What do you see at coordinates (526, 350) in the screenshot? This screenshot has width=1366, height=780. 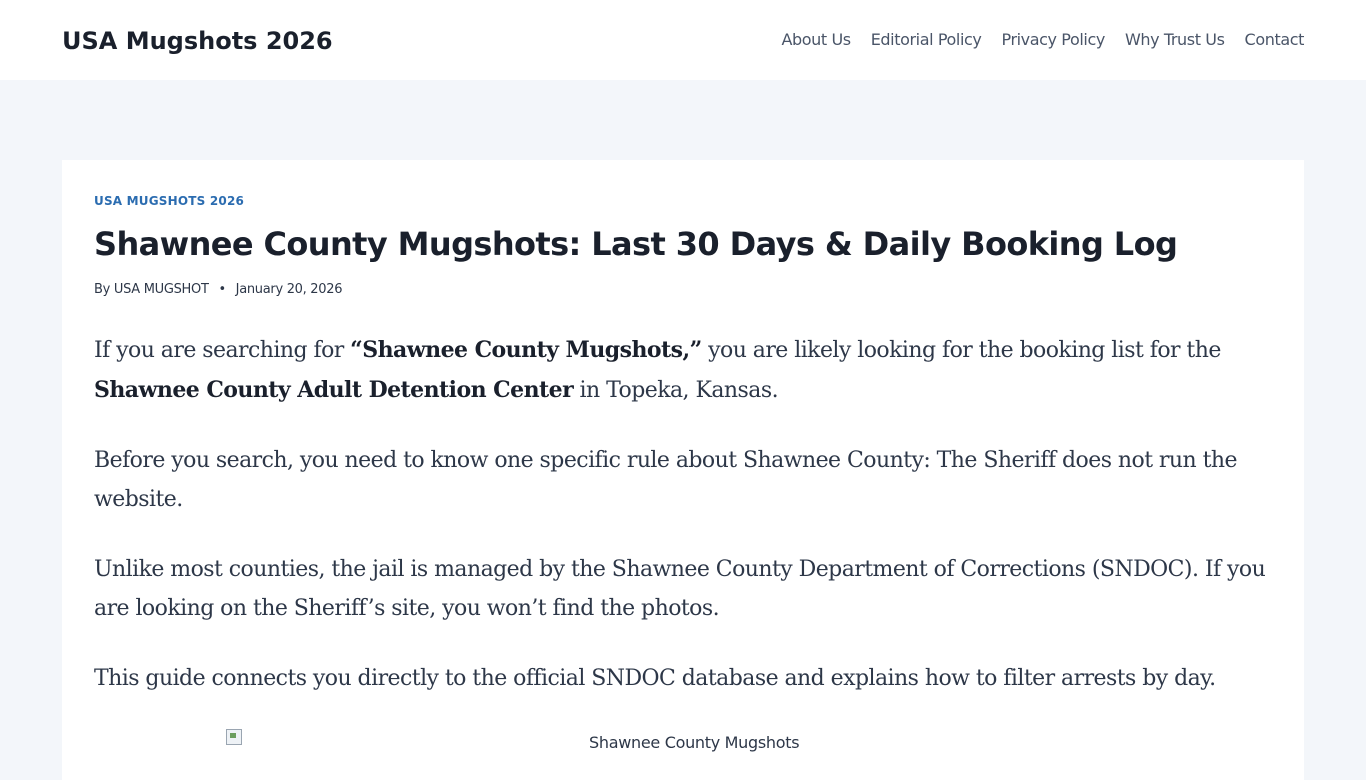 I see `bold-search-term: “Shawnee County Mugshots,”` at bounding box center [526, 350].